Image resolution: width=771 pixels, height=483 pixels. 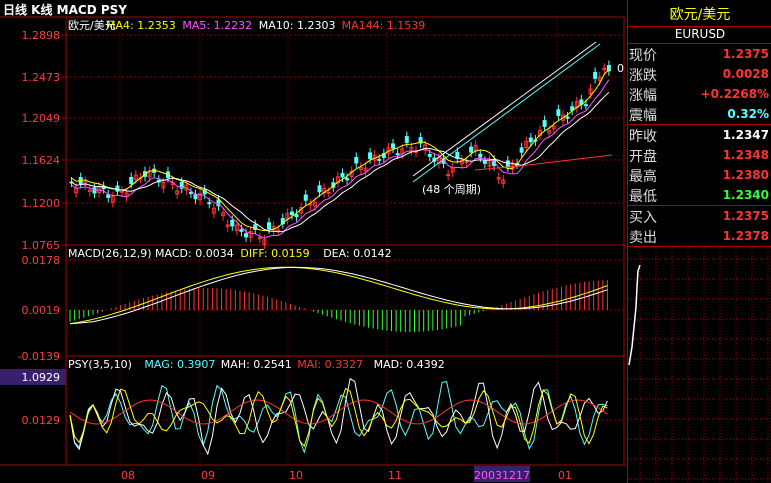 What do you see at coordinates (41, 420) in the screenshot?
I see `y-tick: 0.0129` at bounding box center [41, 420].